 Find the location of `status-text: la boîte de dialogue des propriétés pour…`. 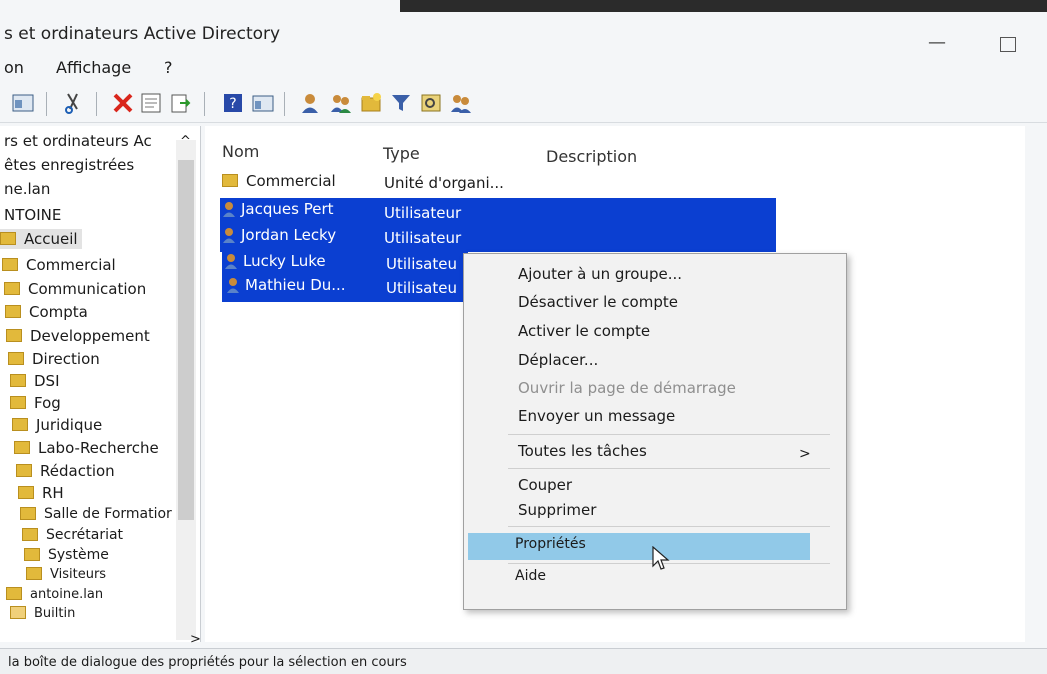

status-text: la boîte de dialogue des propriétés pour… is located at coordinates (207, 662).